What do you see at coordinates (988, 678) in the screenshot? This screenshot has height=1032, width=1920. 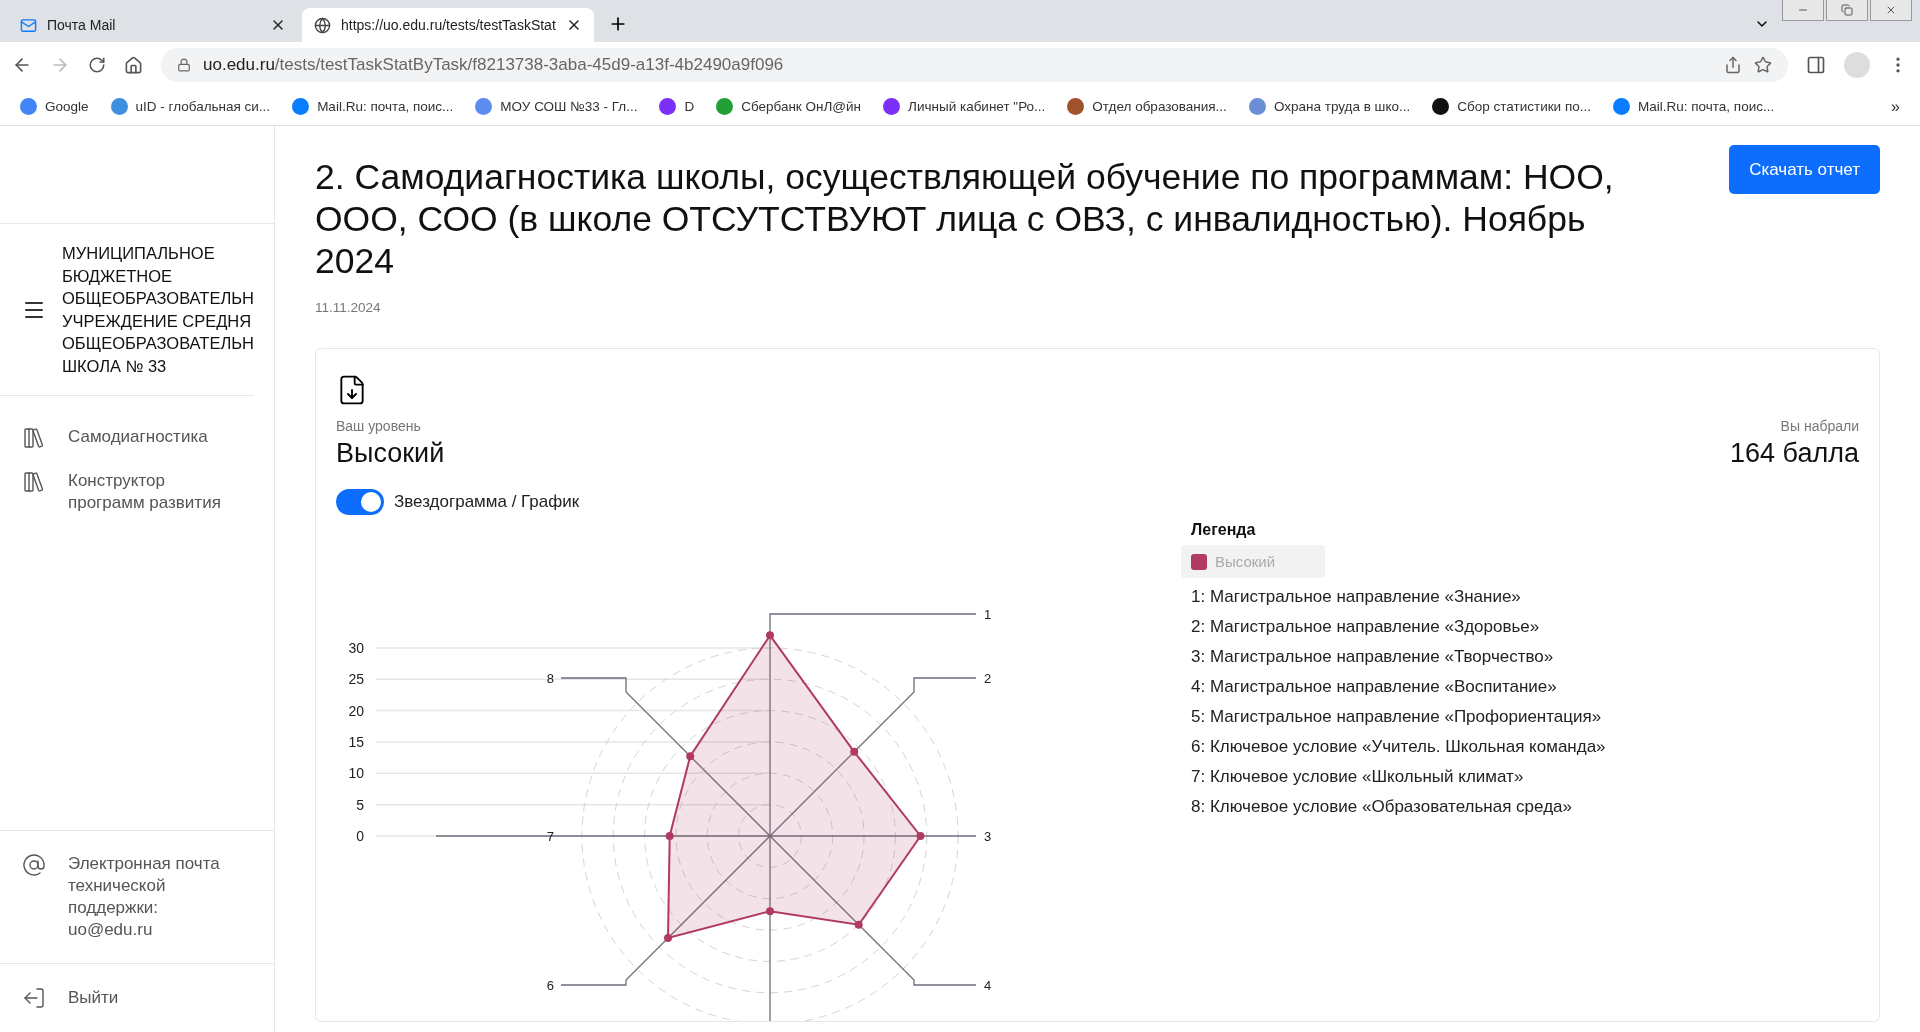 I see `axis-label: 2` at bounding box center [988, 678].